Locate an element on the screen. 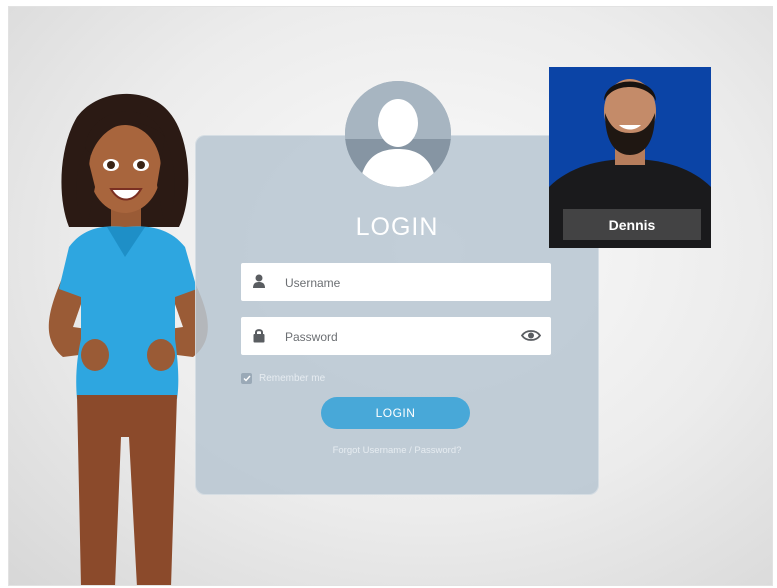  login-title: LOGIN is located at coordinates (397, 227).